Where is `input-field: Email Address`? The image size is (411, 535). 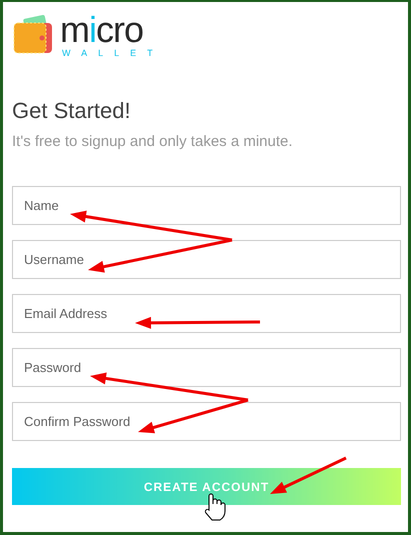 input-field: Email Address is located at coordinates (206, 313).